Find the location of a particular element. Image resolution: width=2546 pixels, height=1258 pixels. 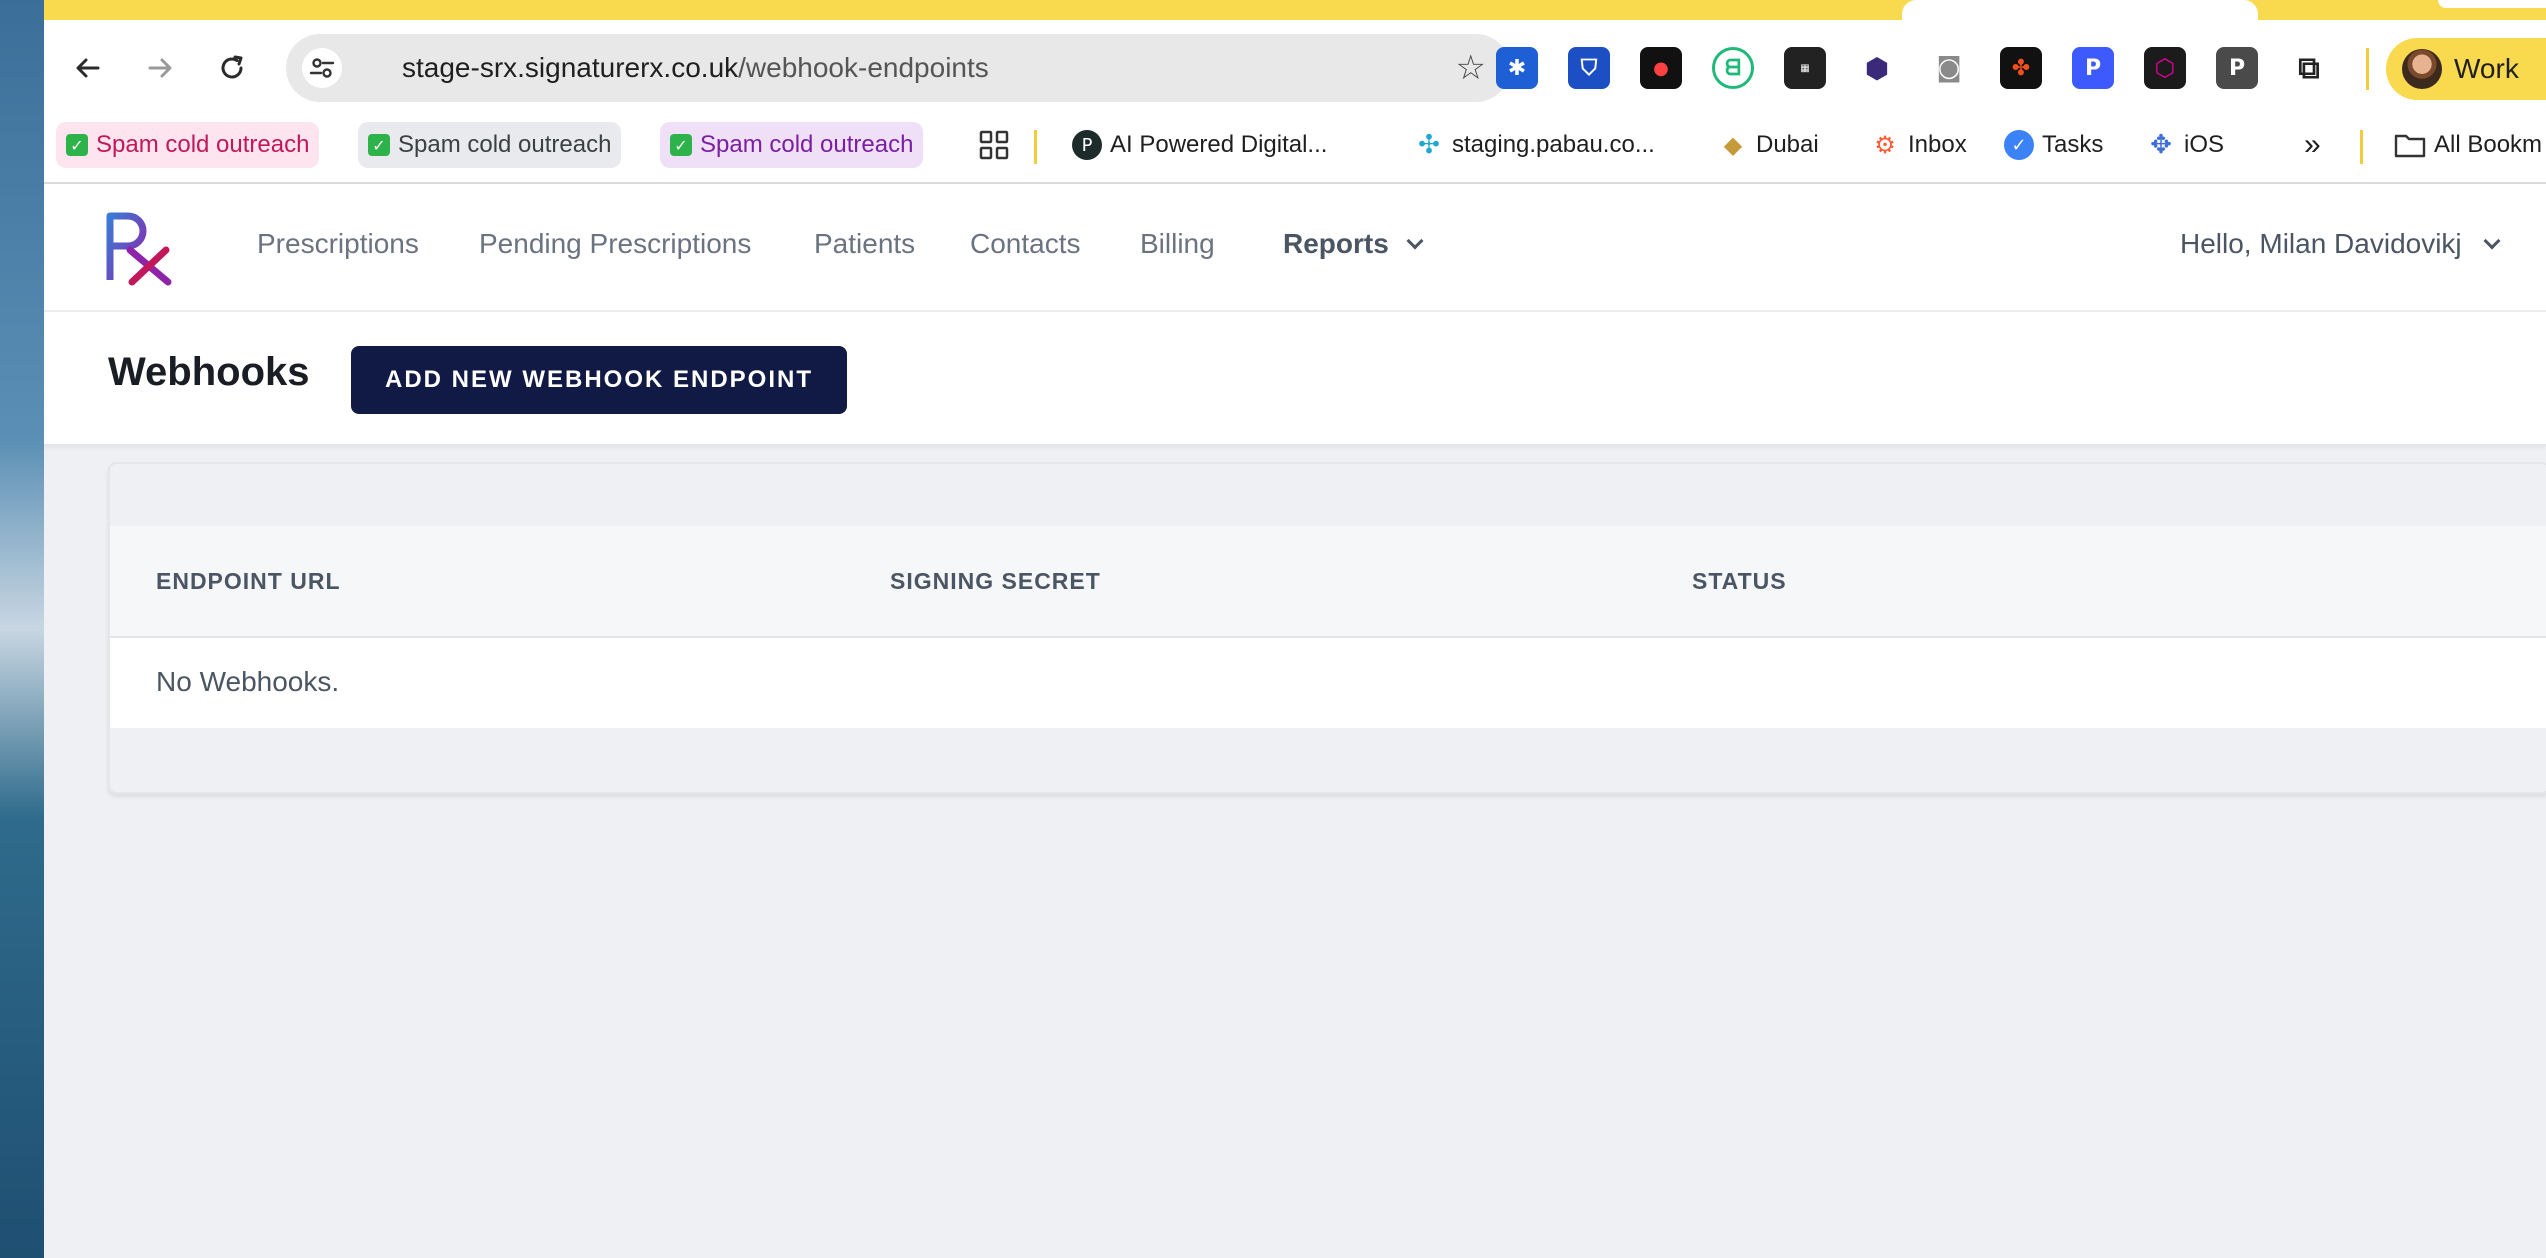

nav-reports-dropdown: Reports is located at coordinates (1353, 244).